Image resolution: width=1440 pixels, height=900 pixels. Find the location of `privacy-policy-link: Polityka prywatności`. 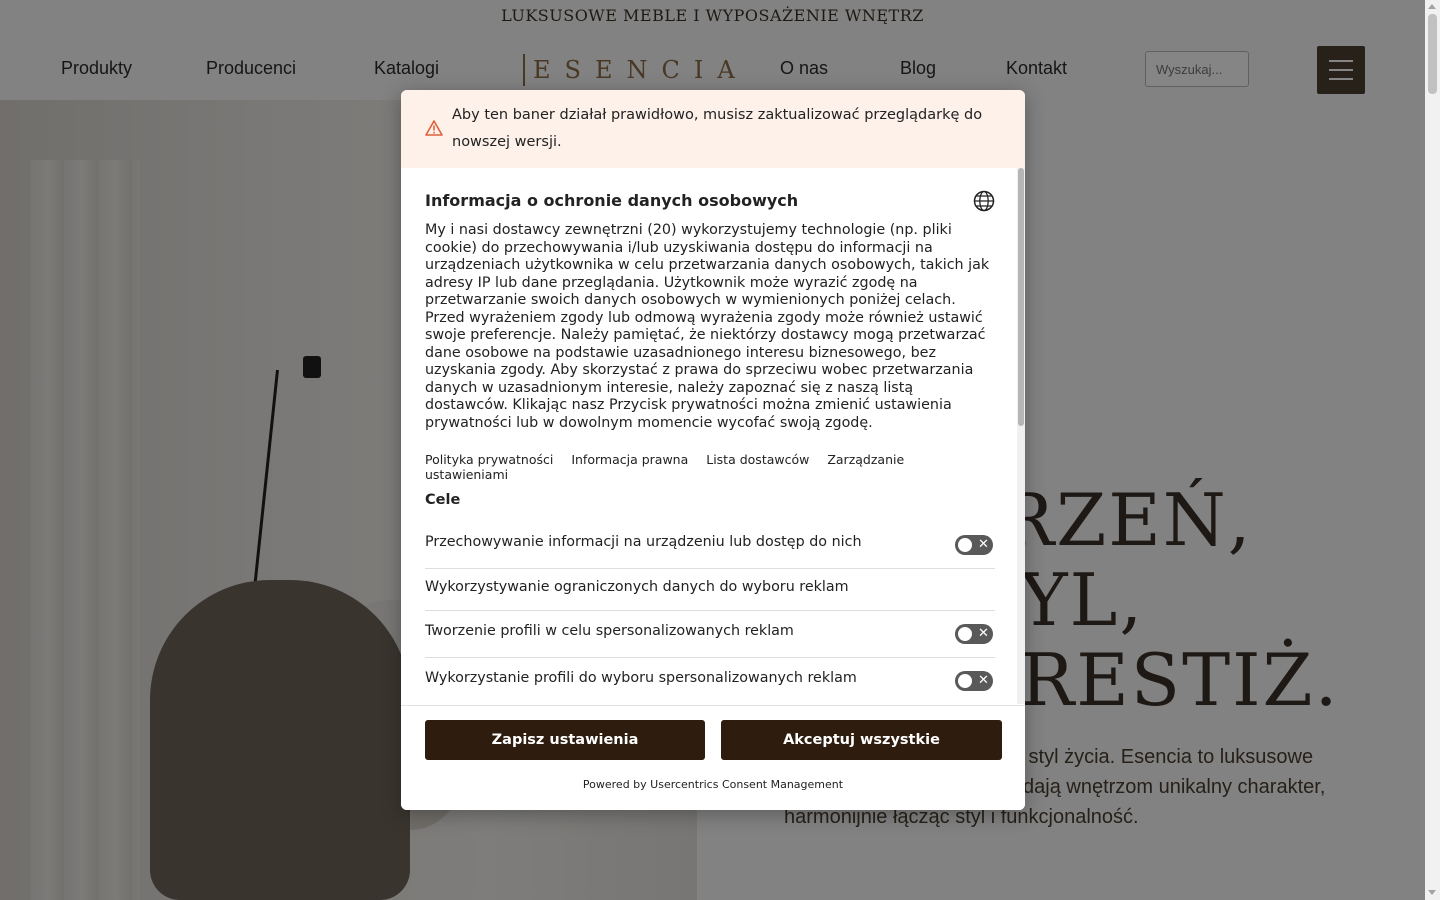

privacy-policy-link: Polityka prywatności is located at coordinates (489, 459).